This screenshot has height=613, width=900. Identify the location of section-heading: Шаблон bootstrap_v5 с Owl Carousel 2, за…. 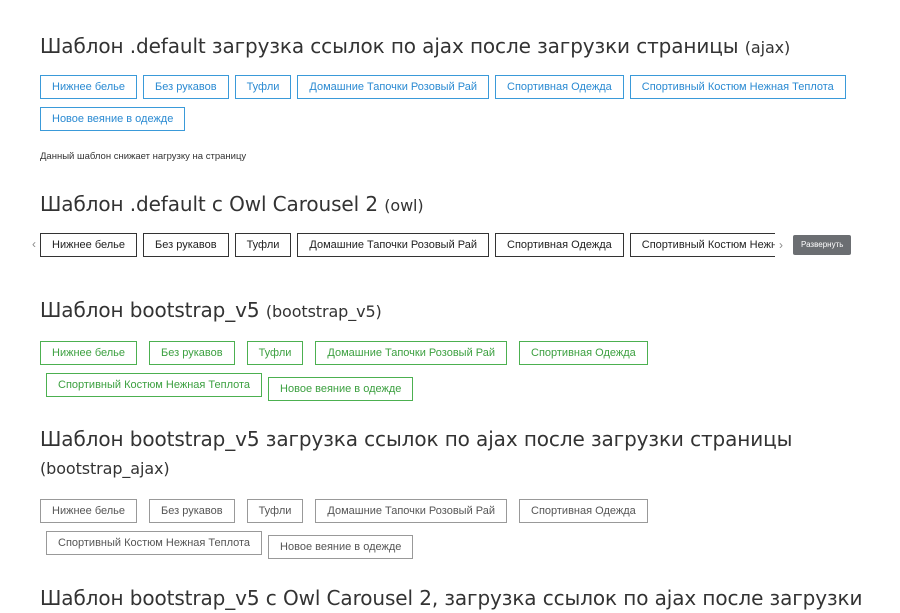
(455, 598).